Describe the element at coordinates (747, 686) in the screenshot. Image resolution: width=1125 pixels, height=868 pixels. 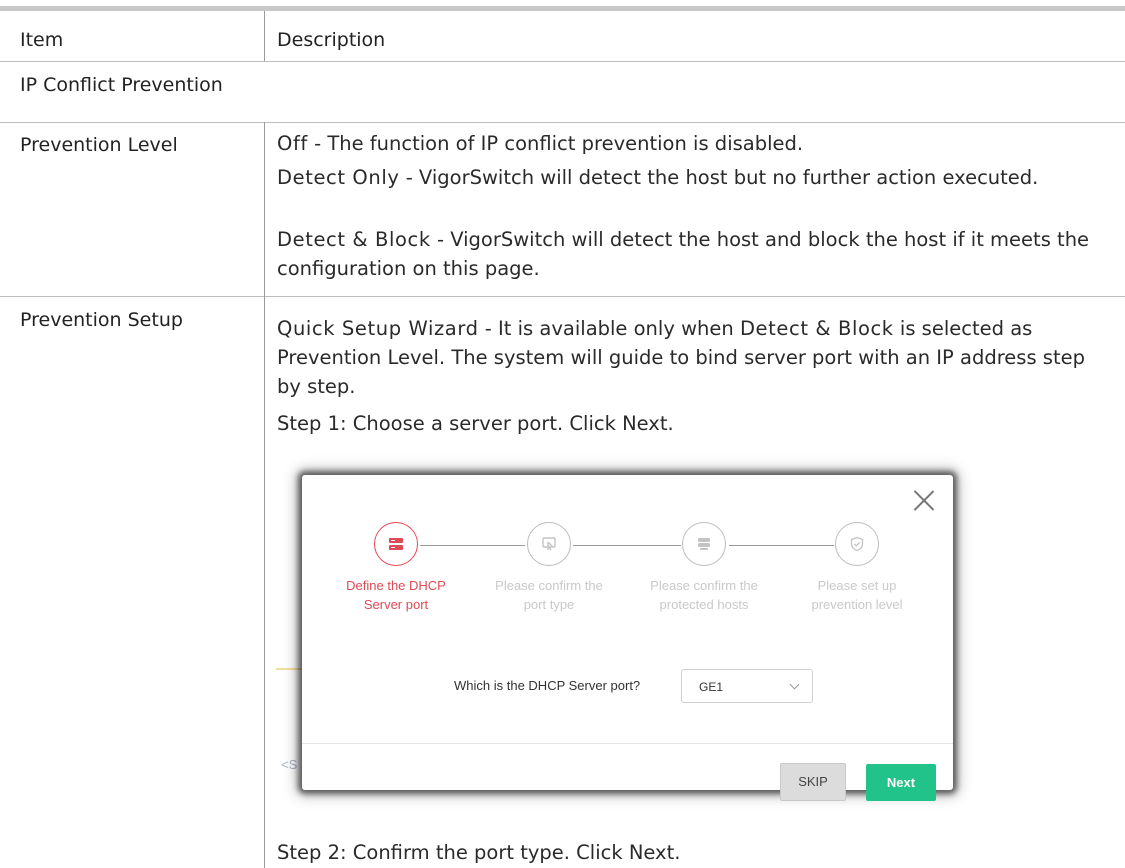
I see `dhcp-port-select: GE1` at that location.